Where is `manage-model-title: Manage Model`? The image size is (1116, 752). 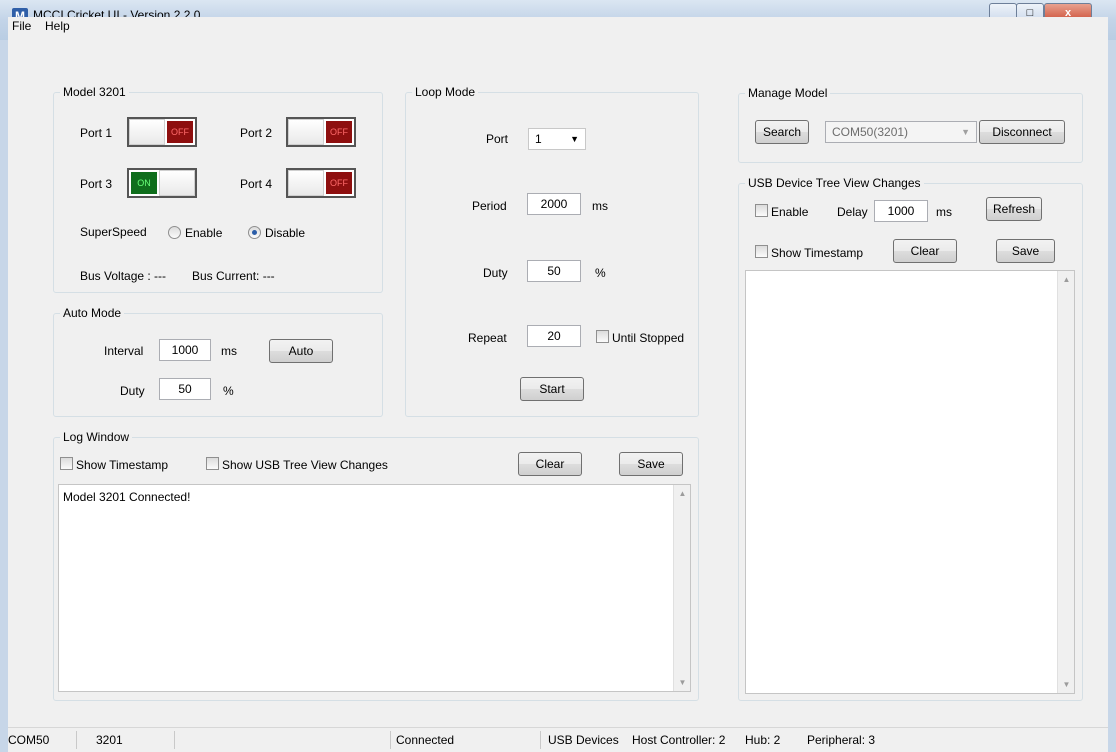 manage-model-title: Manage Model is located at coordinates (788, 93).